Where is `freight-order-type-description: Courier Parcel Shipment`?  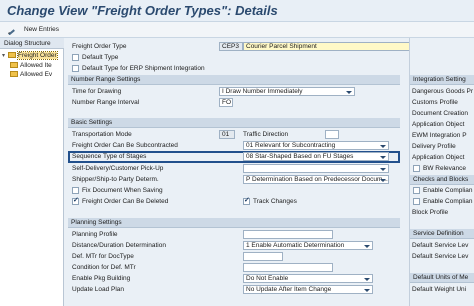 freight-order-type-description: Courier Parcel Shipment is located at coordinates (326, 46).